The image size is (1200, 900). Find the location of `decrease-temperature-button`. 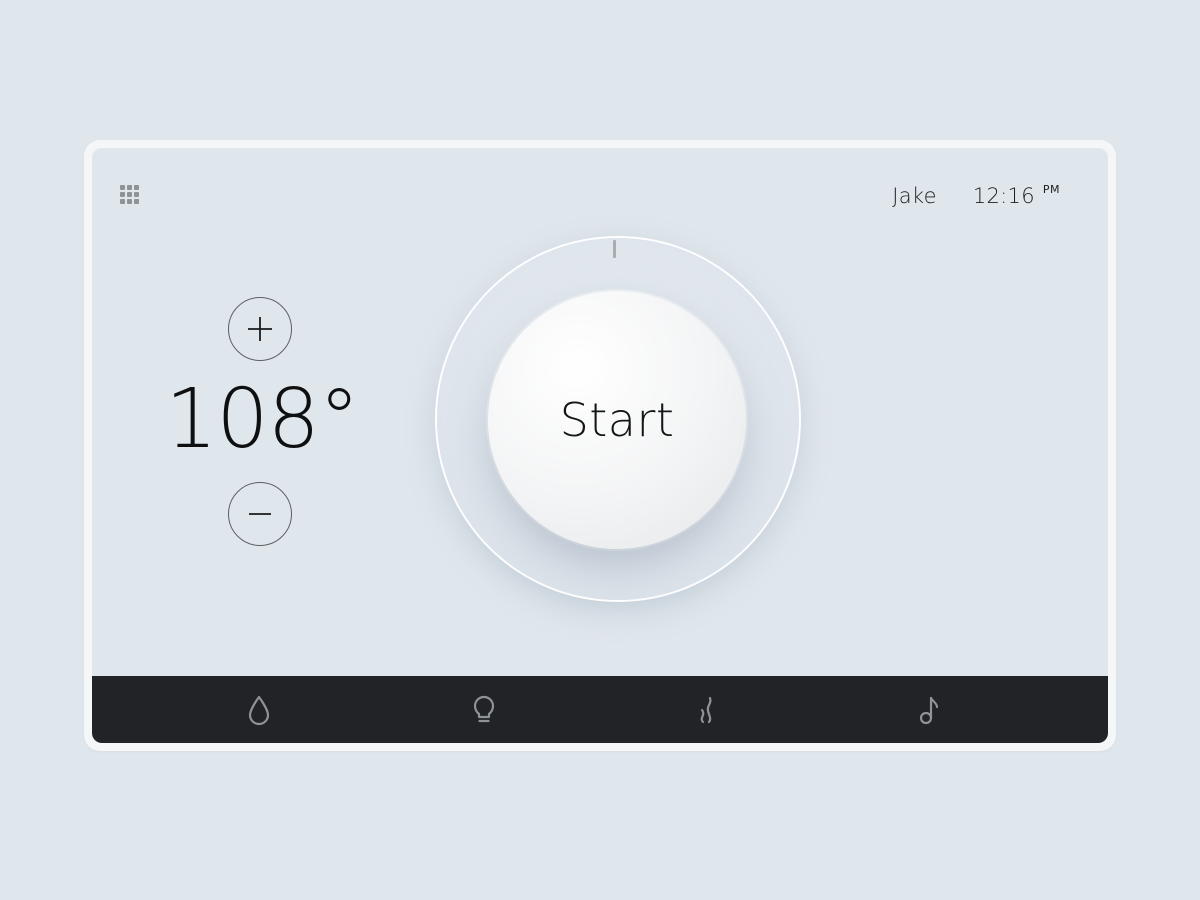

decrease-temperature-button is located at coordinates (260, 514).